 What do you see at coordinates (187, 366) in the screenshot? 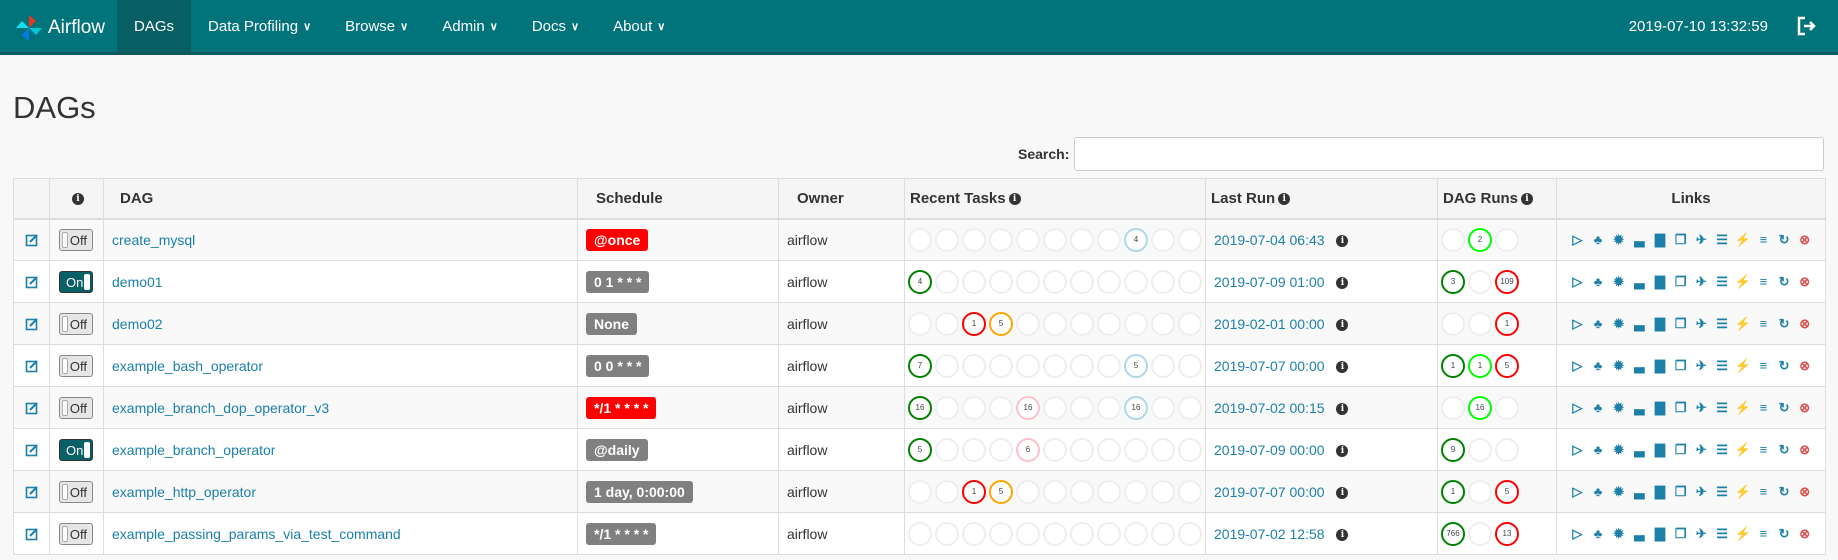
I see `dag-link: example_bash_operator` at bounding box center [187, 366].